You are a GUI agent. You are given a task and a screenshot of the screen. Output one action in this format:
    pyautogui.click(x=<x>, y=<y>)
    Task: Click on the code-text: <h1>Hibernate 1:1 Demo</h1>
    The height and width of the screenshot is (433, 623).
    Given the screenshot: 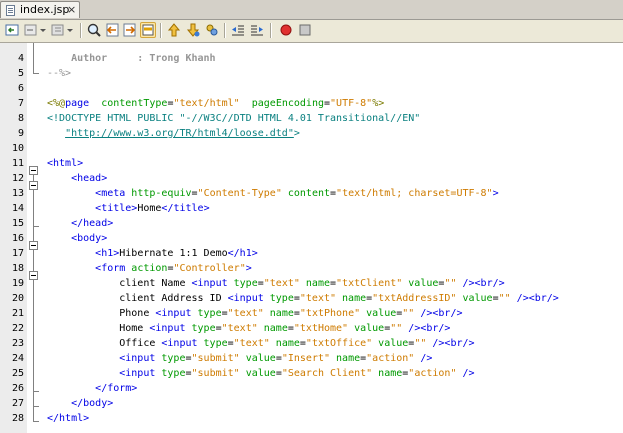 What is the action you would take?
    pyautogui.click(x=152, y=253)
    